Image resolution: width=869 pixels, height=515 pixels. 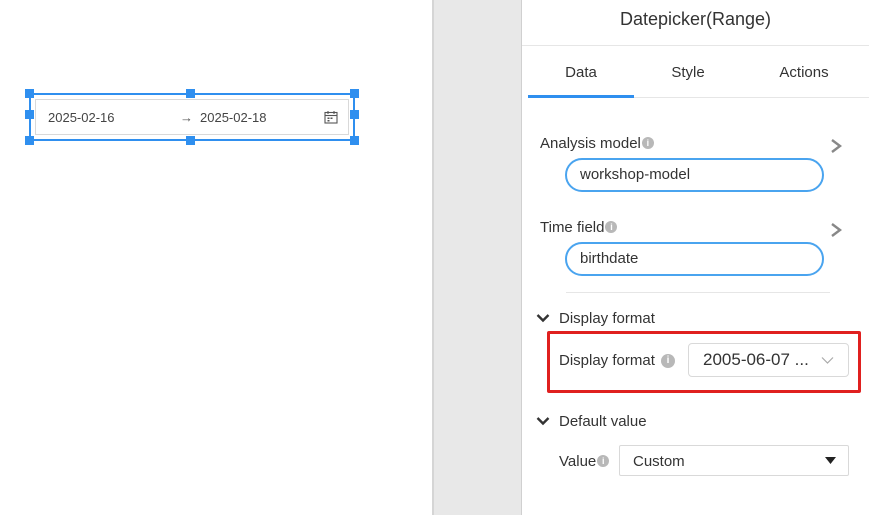 What do you see at coordinates (830, 460) in the screenshot?
I see `caret-down-icon` at bounding box center [830, 460].